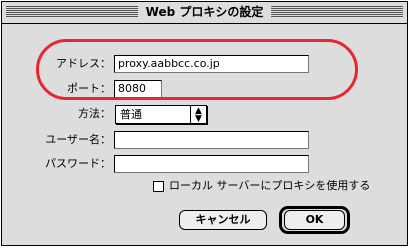 The image size is (419, 249). I want to click on cancel-button: キャンセル, so click(223, 220).